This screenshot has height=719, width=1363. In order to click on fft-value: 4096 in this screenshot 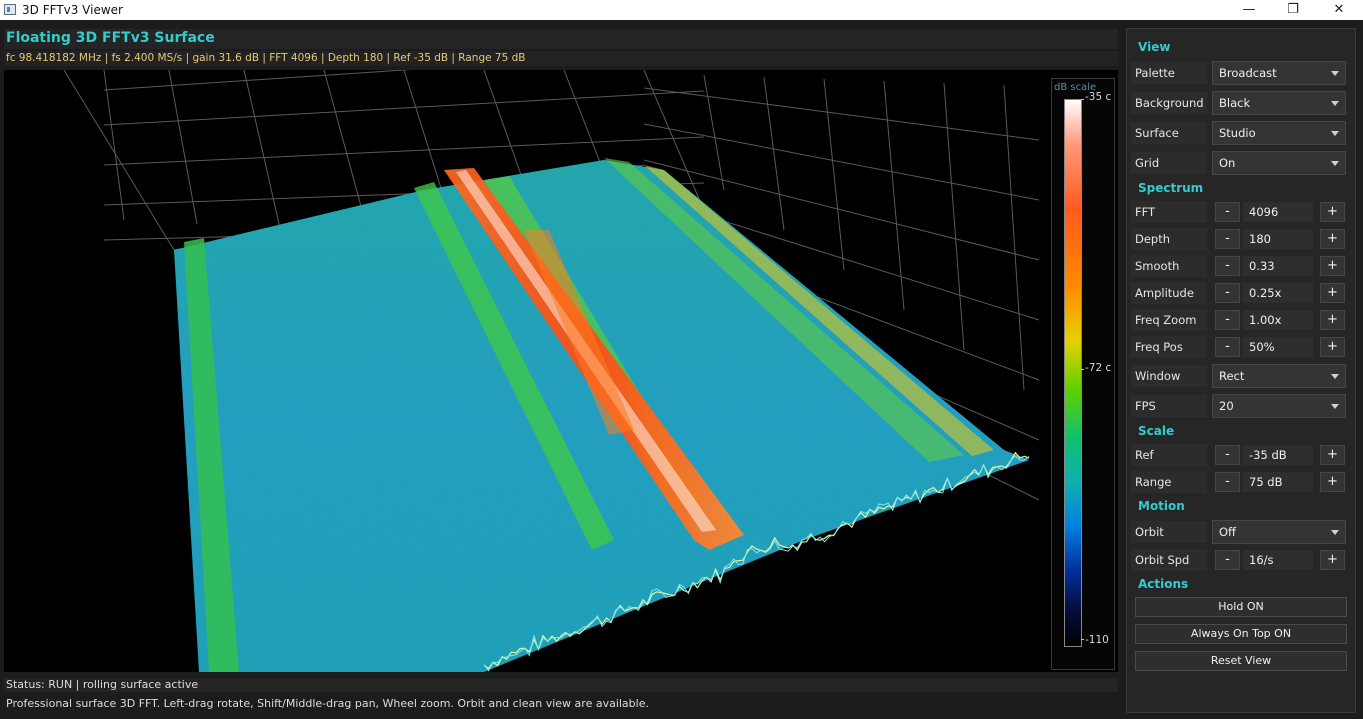, I will do `click(1278, 212)`.